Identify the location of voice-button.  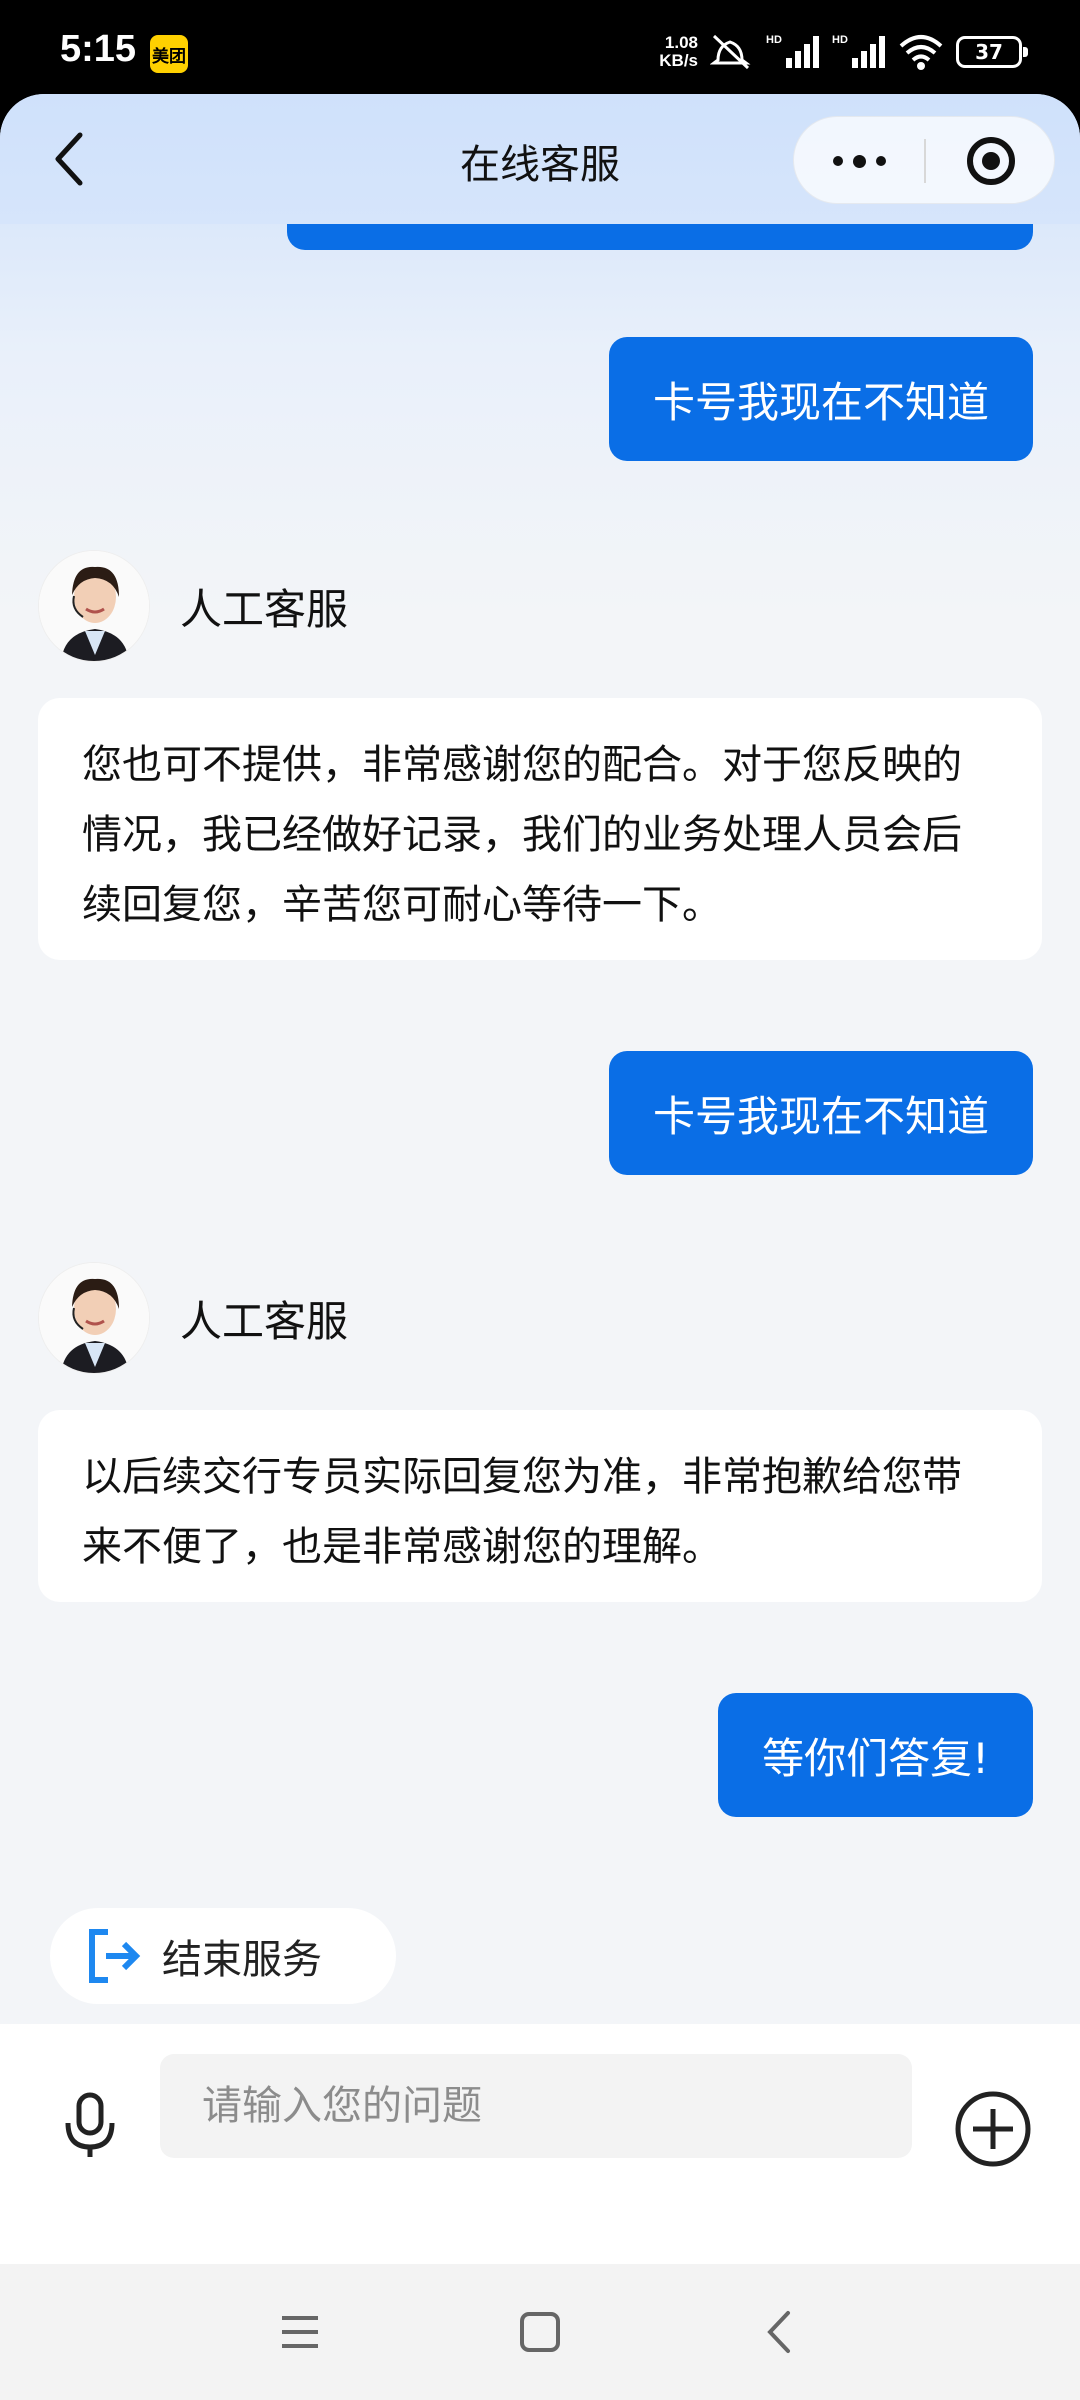
(90, 2126).